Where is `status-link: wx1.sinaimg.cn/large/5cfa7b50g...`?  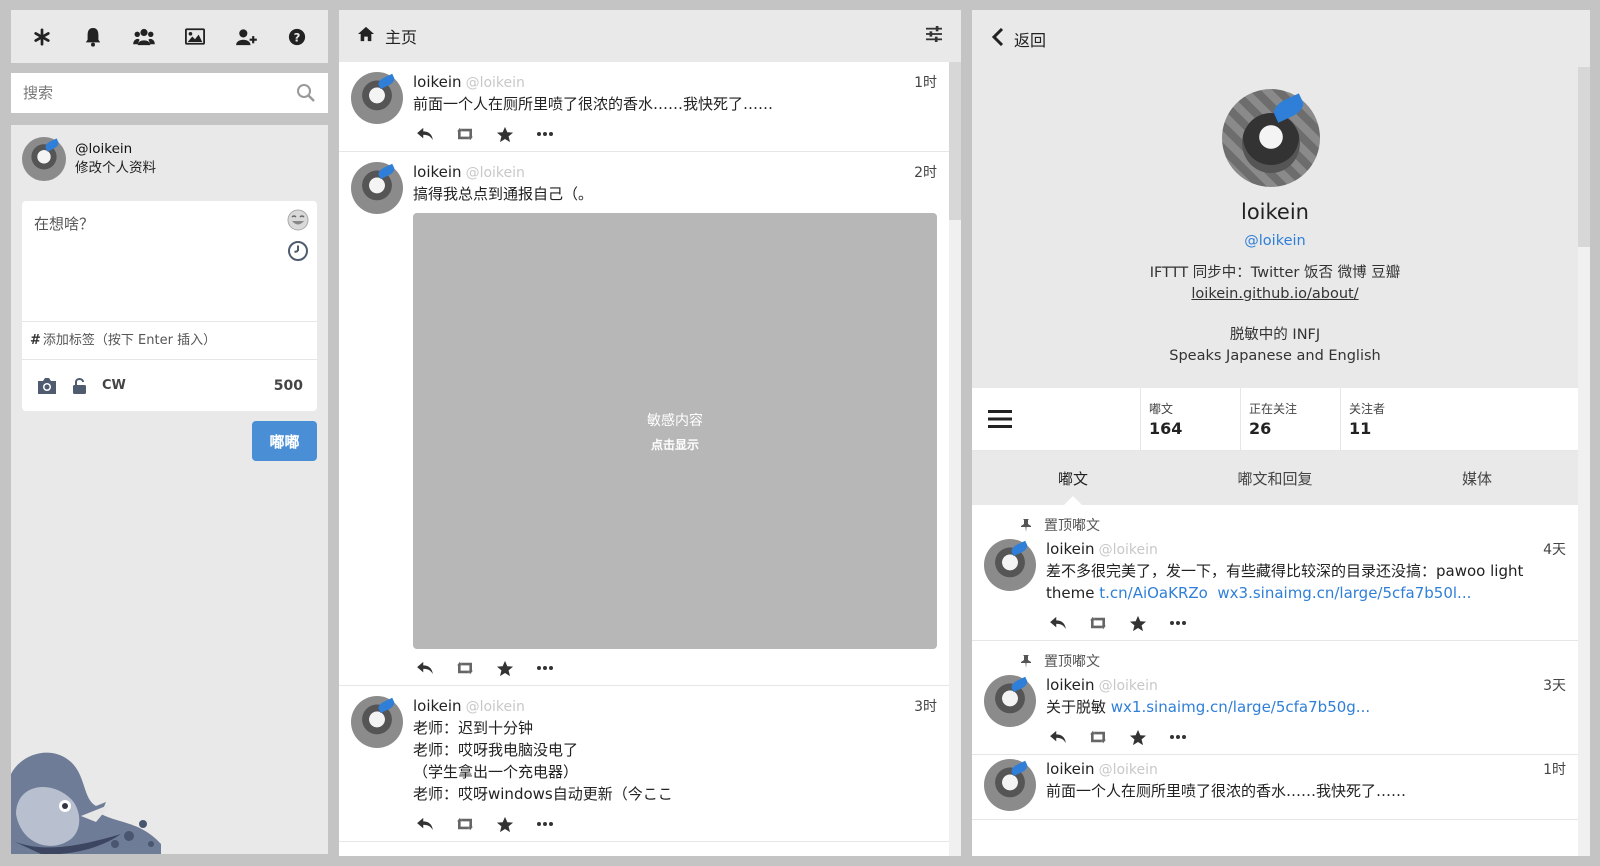
status-link: wx1.sinaimg.cn/large/5cfa7b50g... is located at coordinates (1240, 707).